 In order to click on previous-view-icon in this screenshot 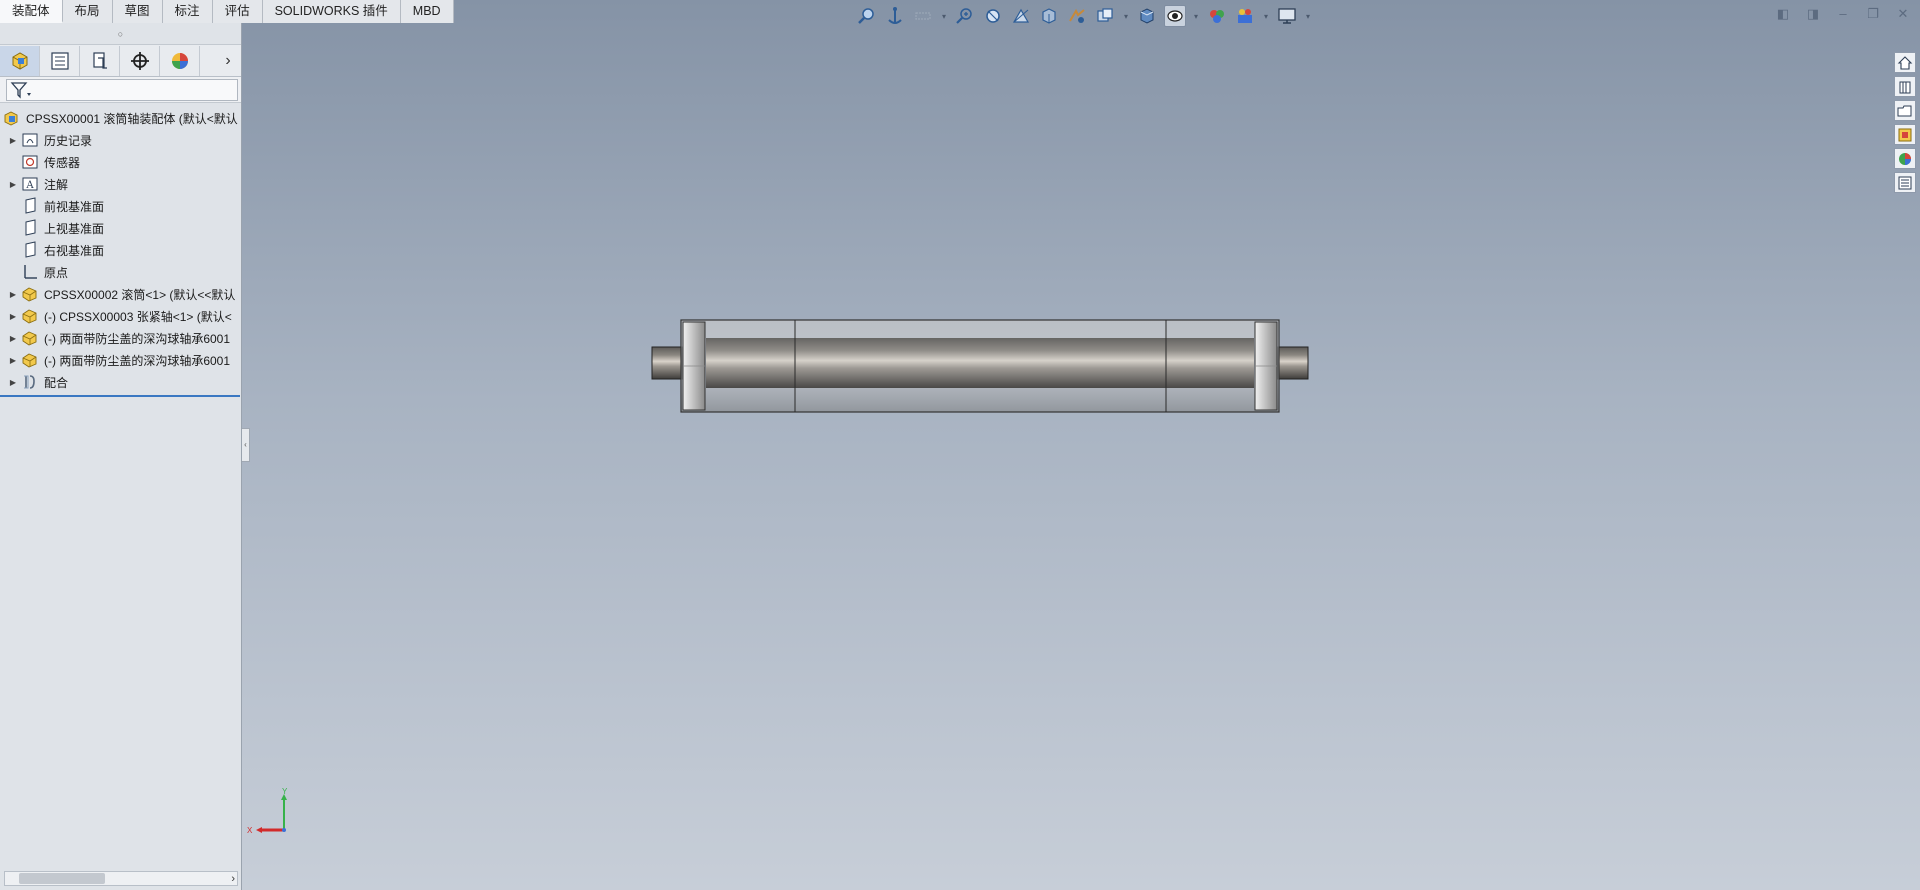, I will do `click(923, 16)`.